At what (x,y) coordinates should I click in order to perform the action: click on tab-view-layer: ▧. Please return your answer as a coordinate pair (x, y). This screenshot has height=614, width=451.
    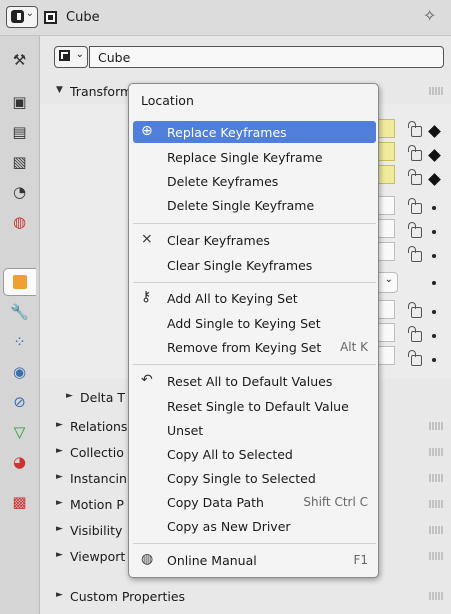
    Looking at the image, I should click on (19, 162).